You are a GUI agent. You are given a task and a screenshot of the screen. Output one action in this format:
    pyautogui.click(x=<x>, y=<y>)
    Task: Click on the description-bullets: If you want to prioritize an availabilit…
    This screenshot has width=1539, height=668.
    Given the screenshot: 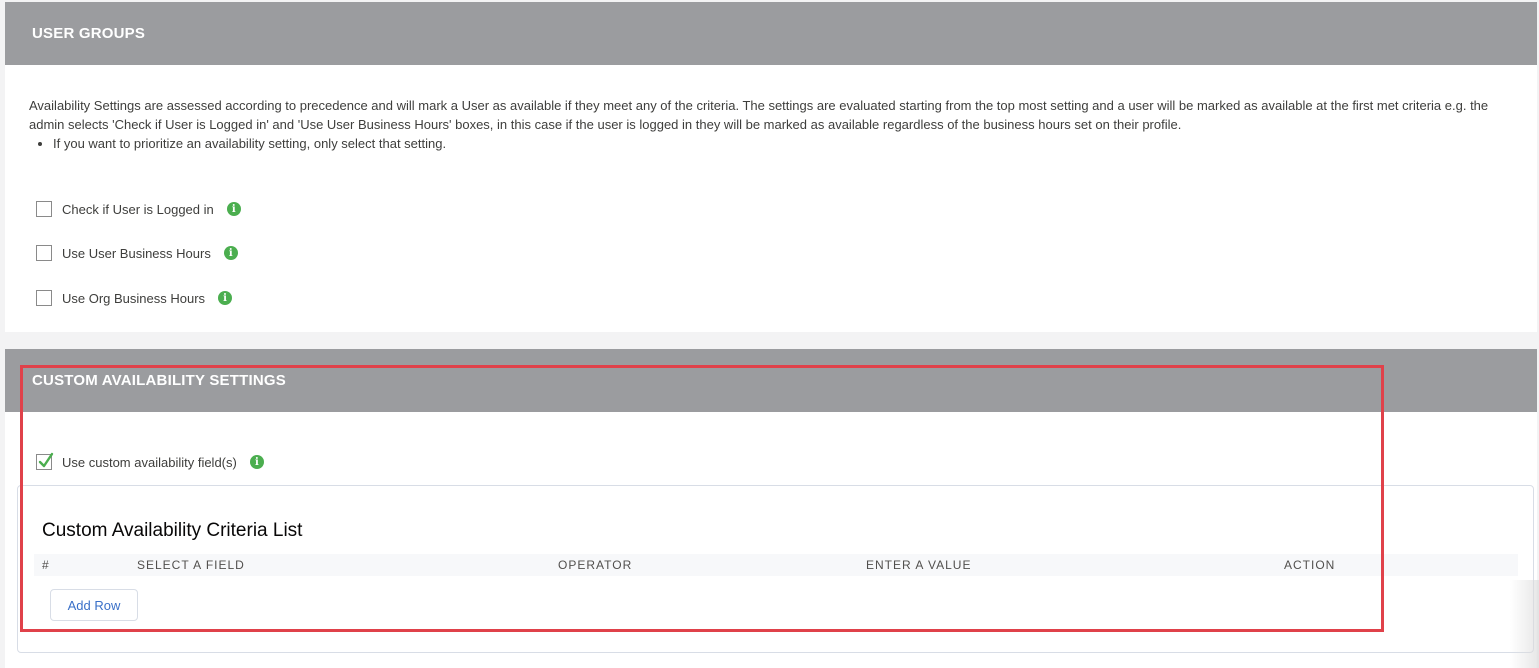 What is the action you would take?
    pyautogui.click(x=776, y=143)
    